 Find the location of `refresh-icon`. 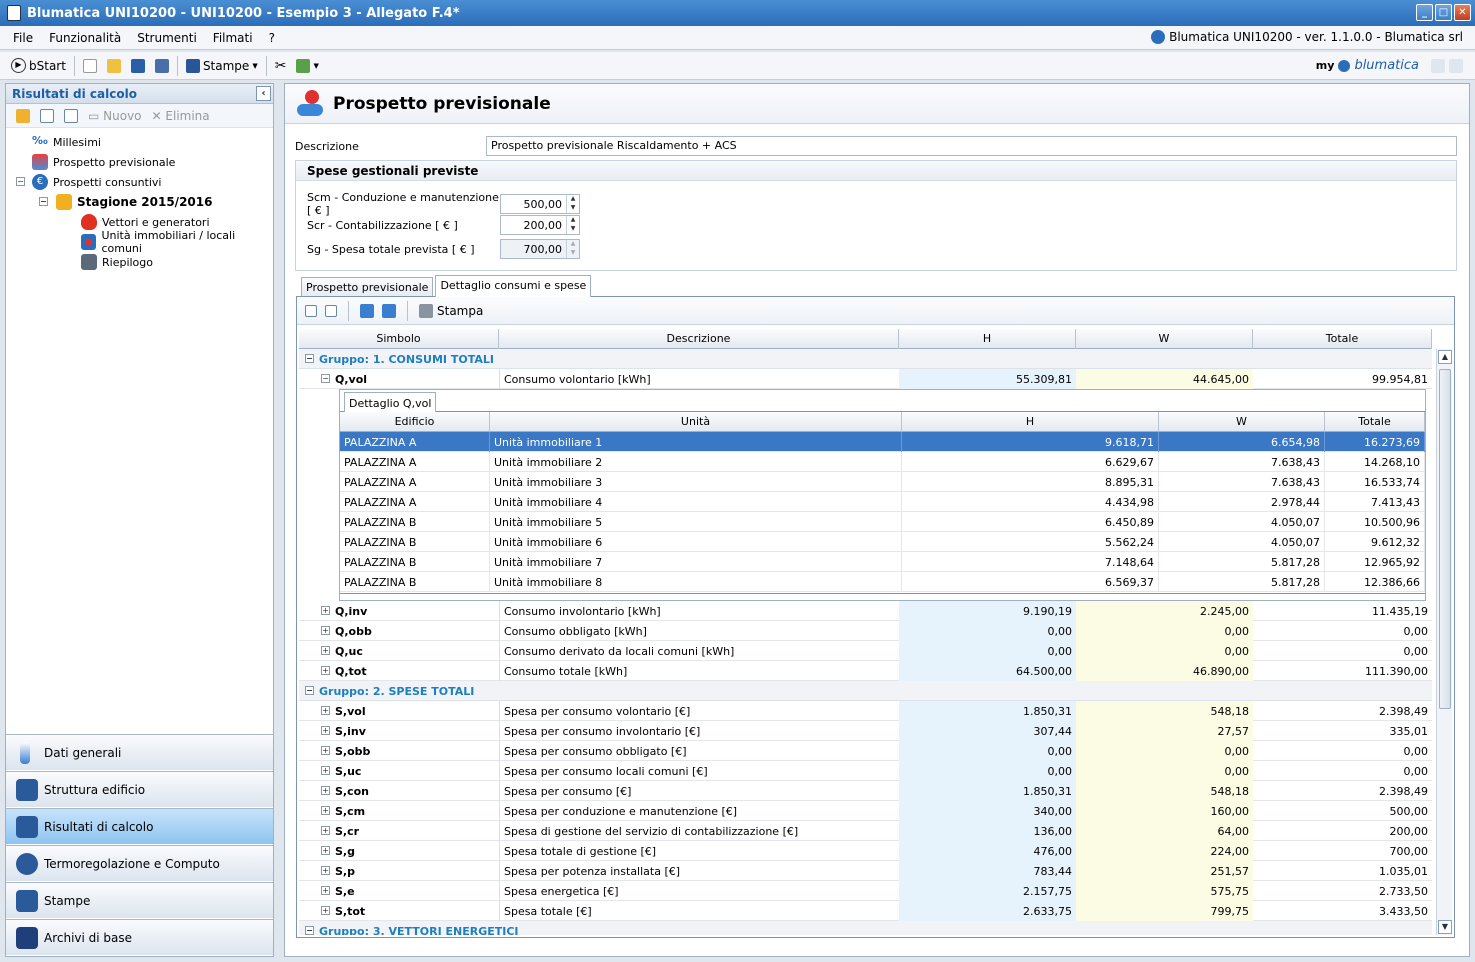

refresh-icon is located at coordinates (23, 115).